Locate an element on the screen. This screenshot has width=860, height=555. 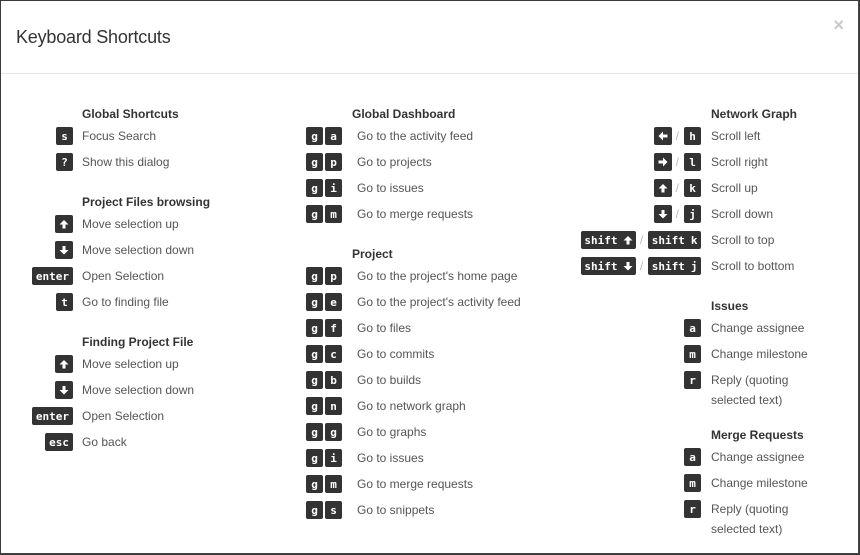
key-i: i is located at coordinates (333, 458).